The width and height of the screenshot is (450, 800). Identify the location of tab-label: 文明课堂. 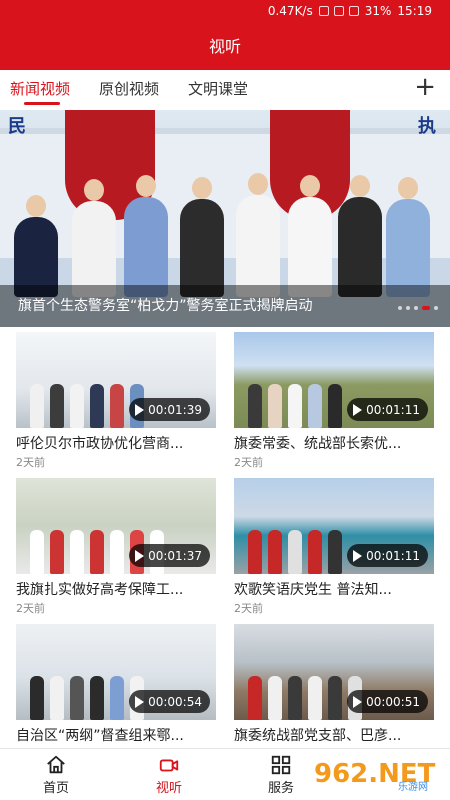
(218, 89).